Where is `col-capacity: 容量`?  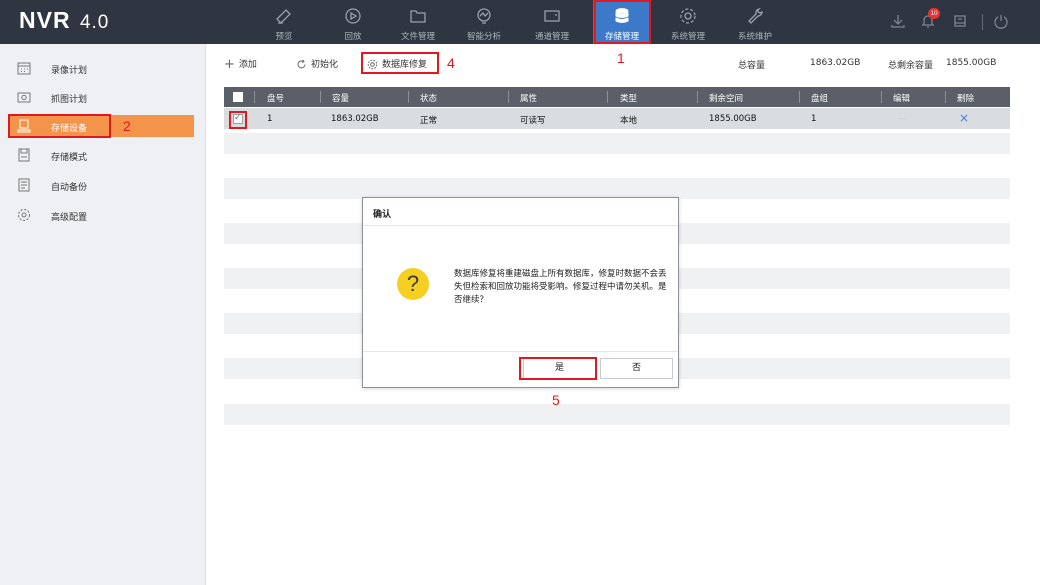
col-capacity: 容量 is located at coordinates (341, 99).